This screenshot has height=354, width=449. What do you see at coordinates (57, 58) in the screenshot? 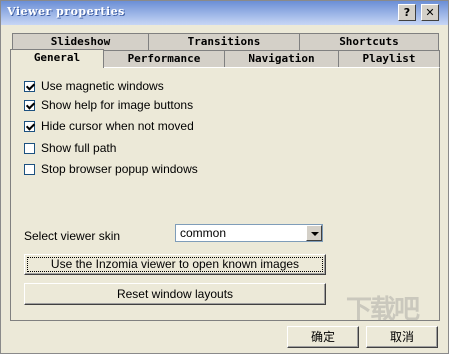
I see `tab-general: General` at bounding box center [57, 58].